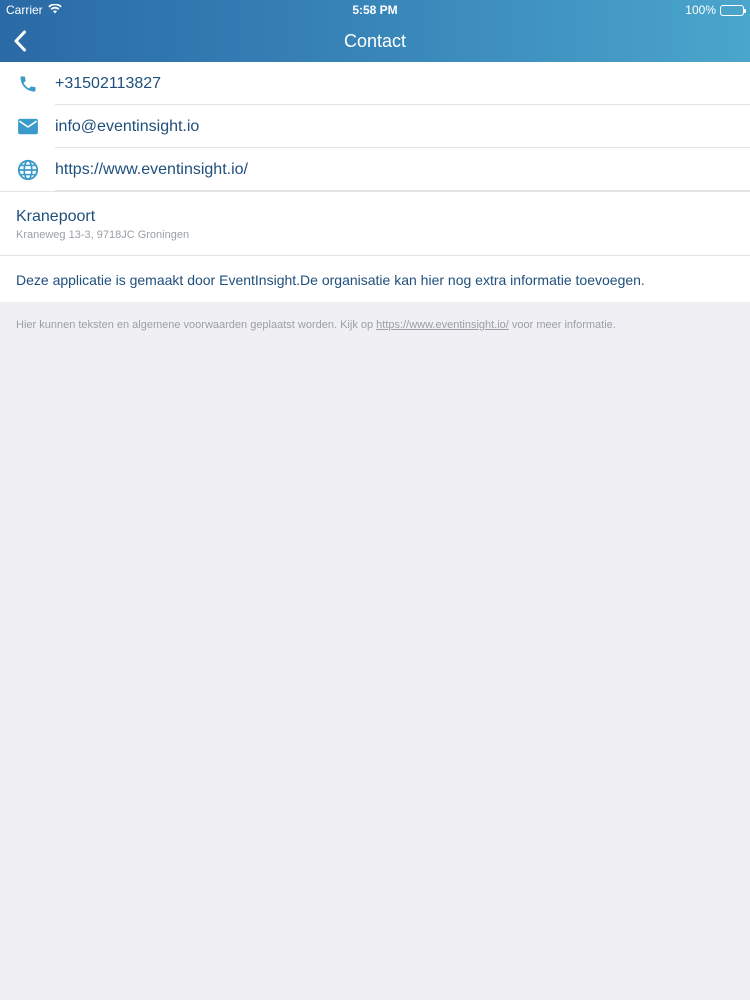  Describe the element at coordinates (442, 325) in the screenshot. I see `footer-link: https://www.eventinsight.io/` at that location.